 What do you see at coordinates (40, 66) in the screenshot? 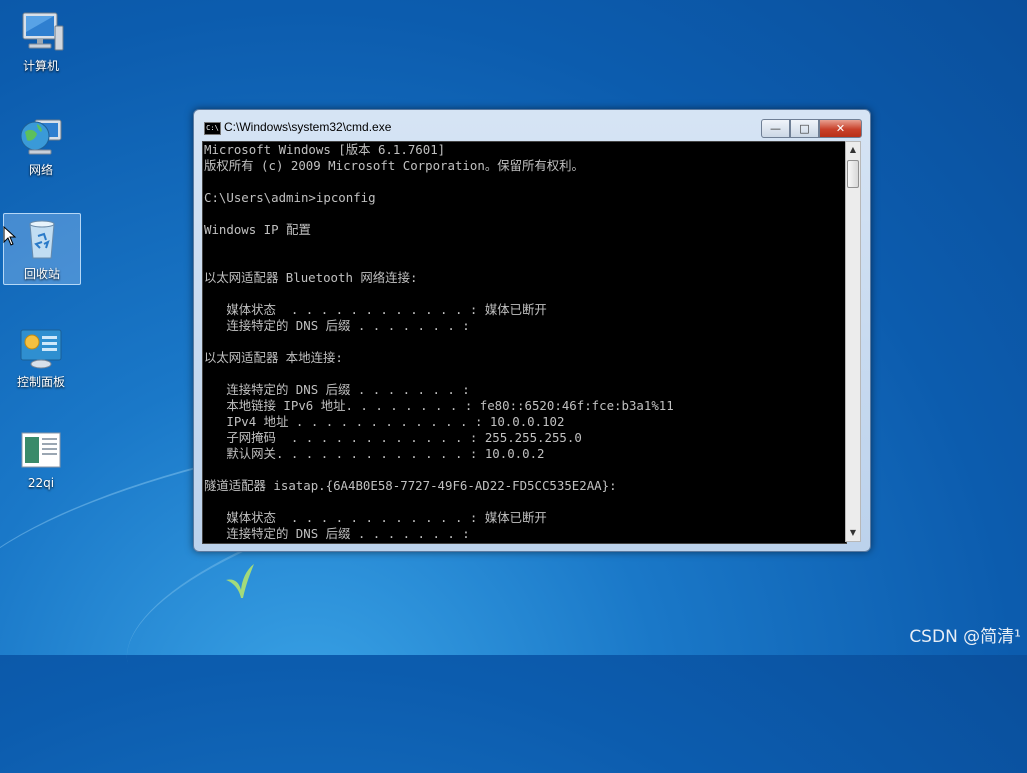
I see `desktop-icon-label: 计算机` at bounding box center [40, 66].